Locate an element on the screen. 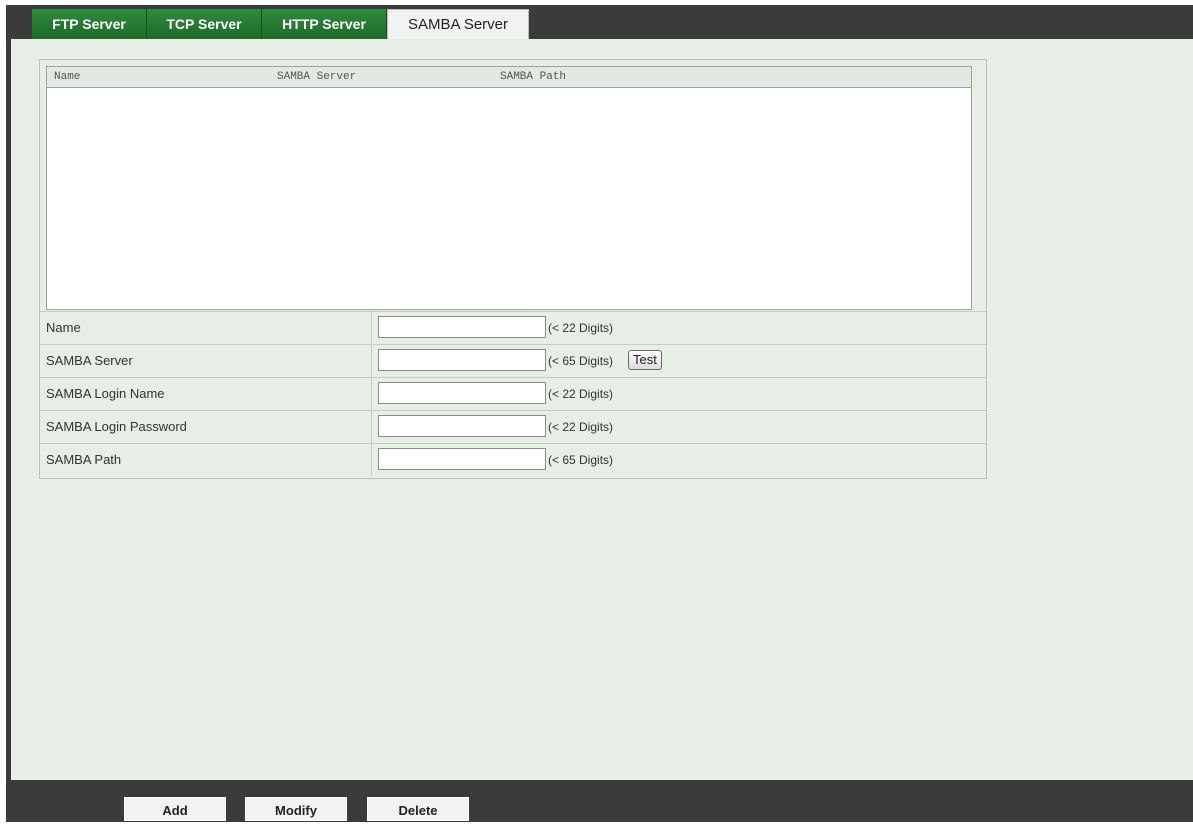  name-hint: (< 22 Digits) is located at coordinates (581, 328).